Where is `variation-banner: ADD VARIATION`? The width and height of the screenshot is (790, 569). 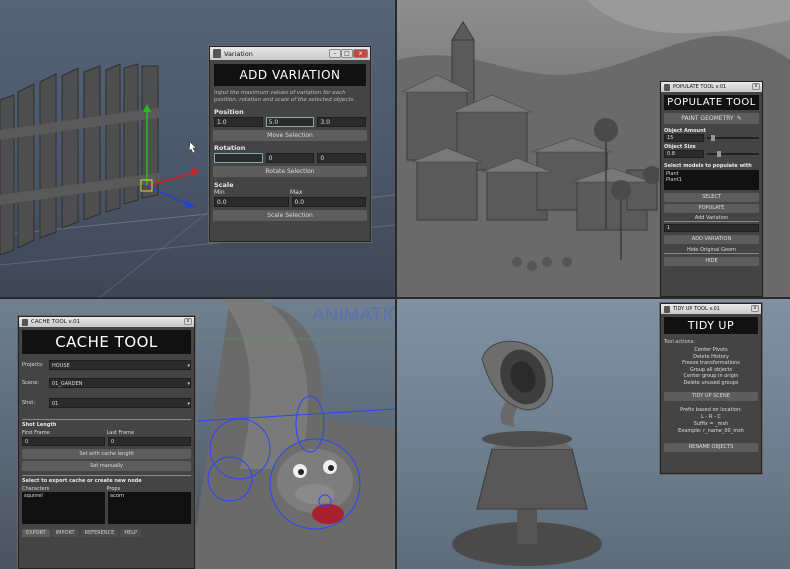
variation-banner: ADD VARIATION is located at coordinates (290, 75).